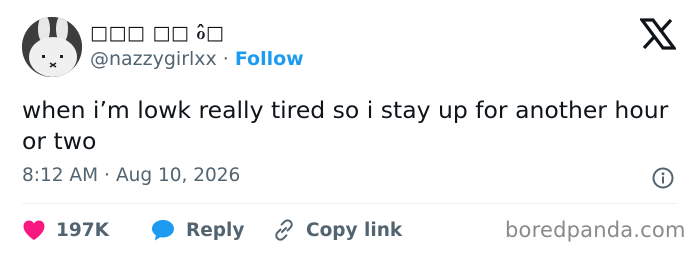 The width and height of the screenshot is (700, 256). What do you see at coordinates (595, 230) in the screenshot?
I see `watermark: boredpanda.com` at bounding box center [595, 230].